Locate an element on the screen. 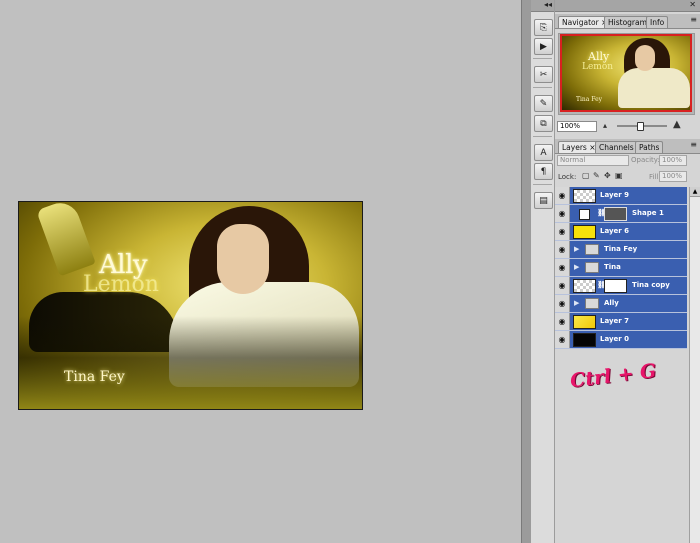  fill-swatch-thumbnail is located at coordinates (584, 214).